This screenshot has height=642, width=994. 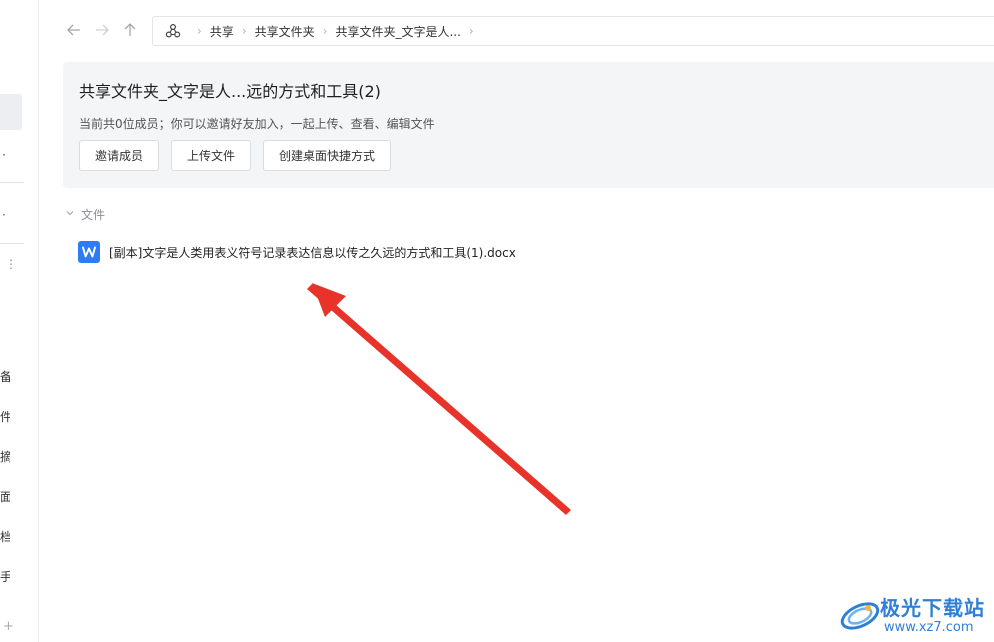 I want to click on wps-writer-icon, so click(x=89, y=252).